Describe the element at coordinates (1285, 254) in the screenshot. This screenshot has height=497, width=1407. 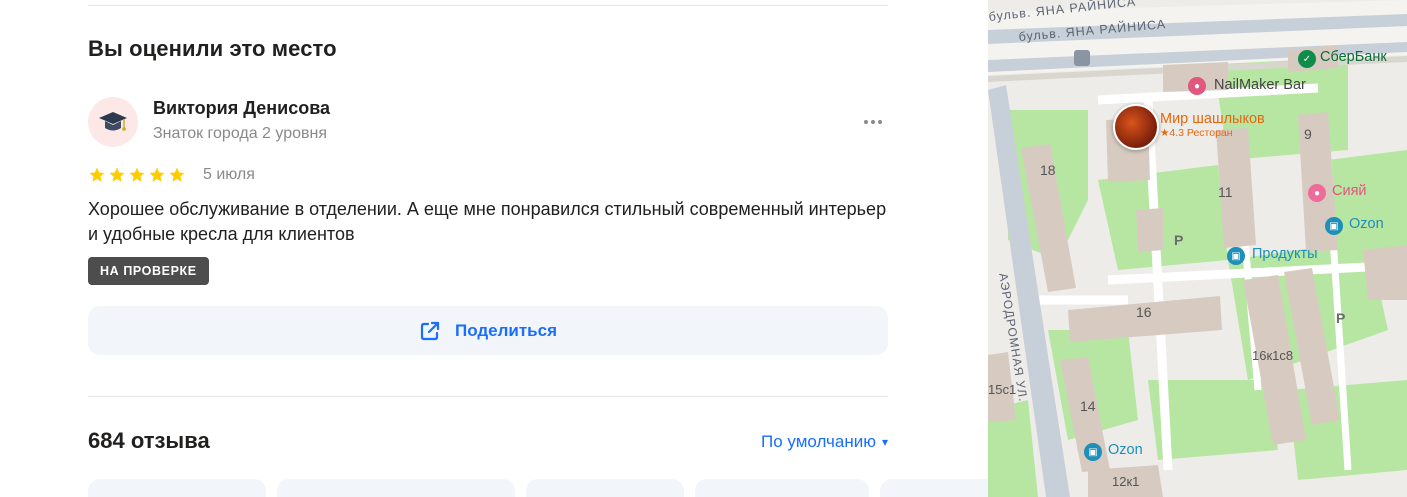
I see `poi-produkty: Продукты` at that location.